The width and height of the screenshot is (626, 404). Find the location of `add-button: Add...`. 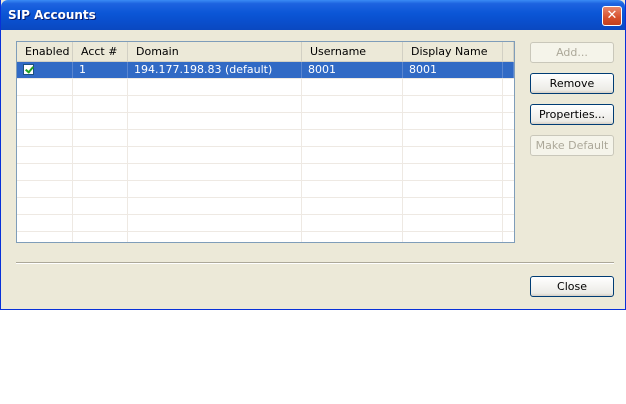

add-button: Add... is located at coordinates (572, 52).